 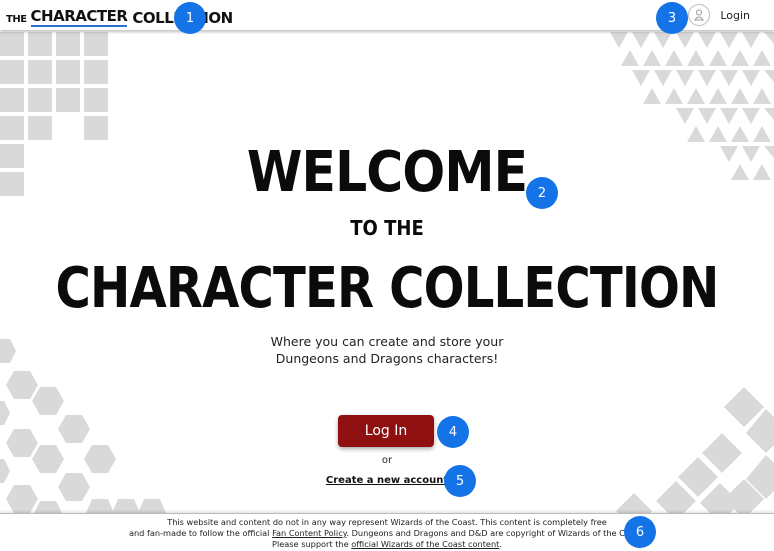 What do you see at coordinates (542, 193) in the screenshot?
I see `marker-2: 2` at bounding box center [542, 193].